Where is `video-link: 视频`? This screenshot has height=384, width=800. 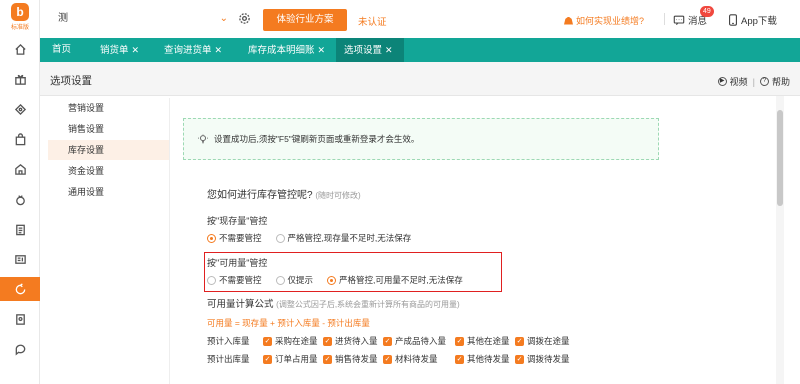 video-link: 视频 is located at coordinates (739, 81).